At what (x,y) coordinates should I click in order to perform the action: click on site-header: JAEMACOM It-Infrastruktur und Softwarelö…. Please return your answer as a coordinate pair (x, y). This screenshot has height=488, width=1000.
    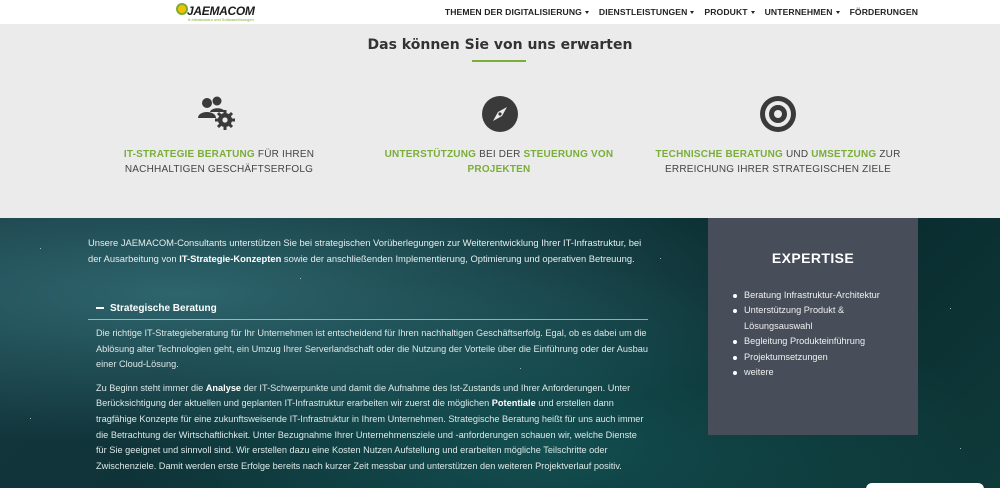
    Looking at the image, I should click on (500, 12).